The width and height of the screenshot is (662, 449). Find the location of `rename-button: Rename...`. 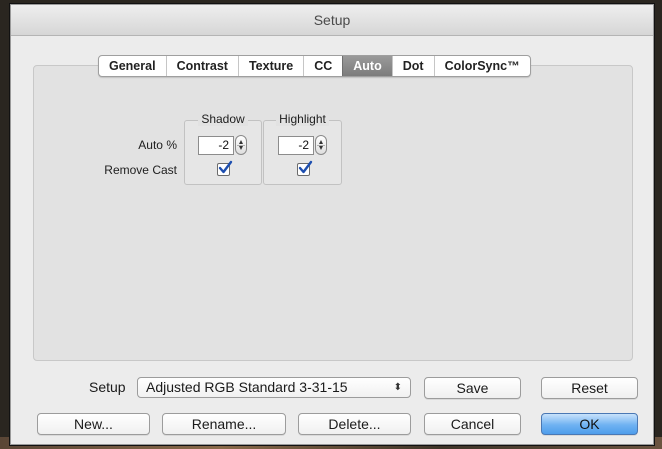

rename-button: Rename... is located at coordinates (224, 424).